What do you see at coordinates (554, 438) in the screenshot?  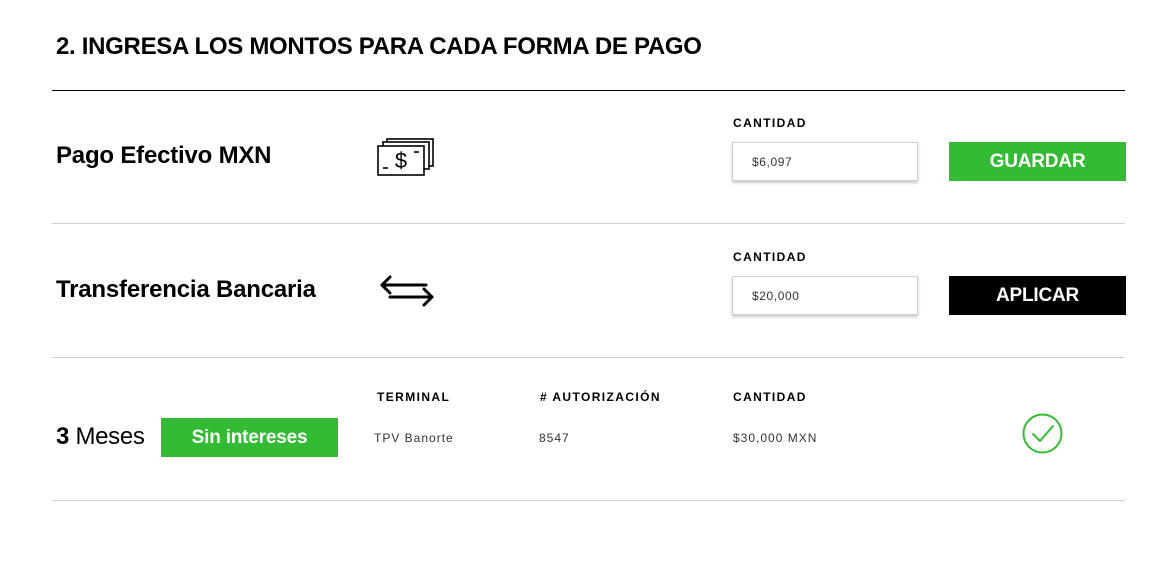 I see `authorization-value: 8547` at bounding box center [554, 438].